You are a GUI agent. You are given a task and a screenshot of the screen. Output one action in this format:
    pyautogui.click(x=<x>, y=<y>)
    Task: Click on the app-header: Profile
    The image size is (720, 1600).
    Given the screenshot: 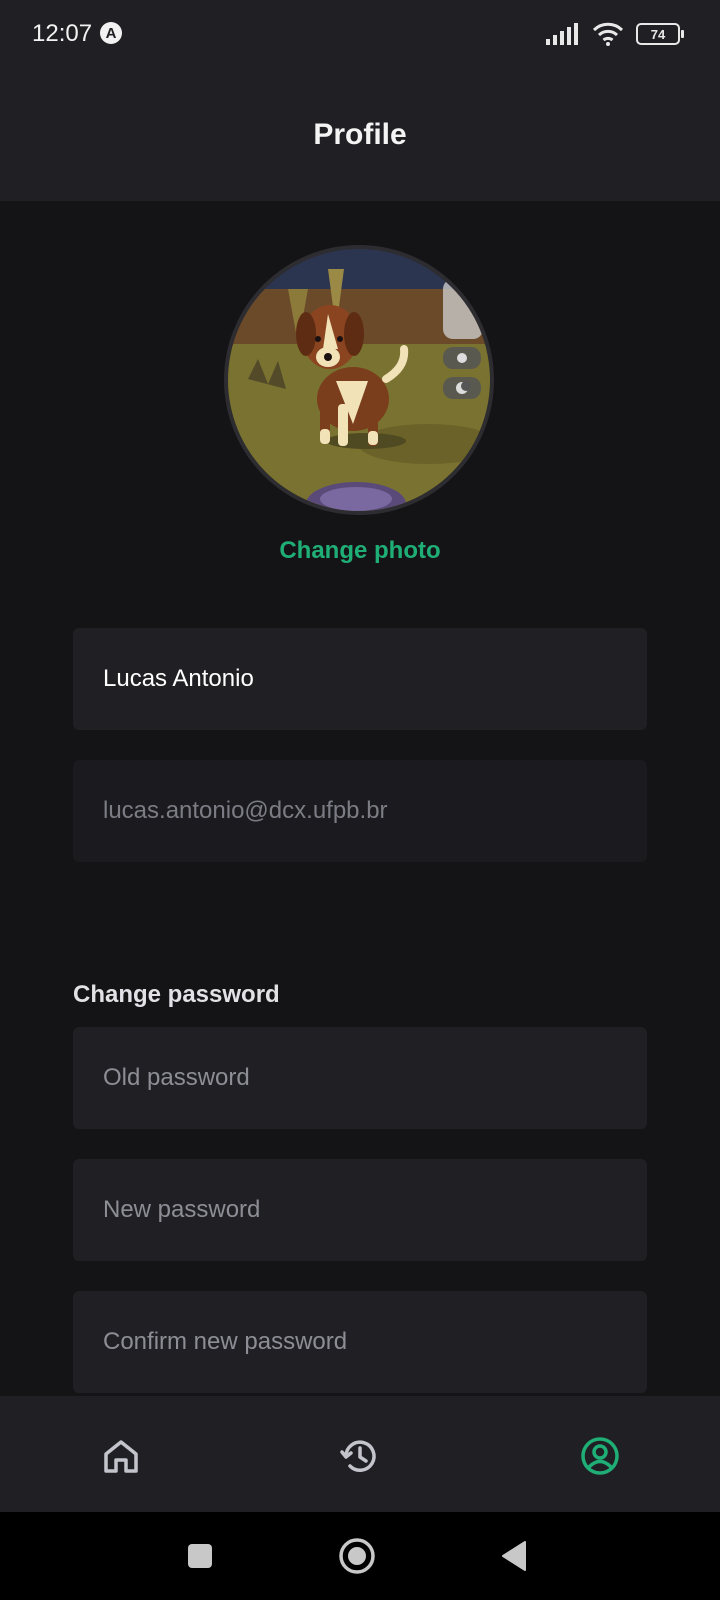 What is the action you would take?
    pyautogui.click(x=360, y=135)
    